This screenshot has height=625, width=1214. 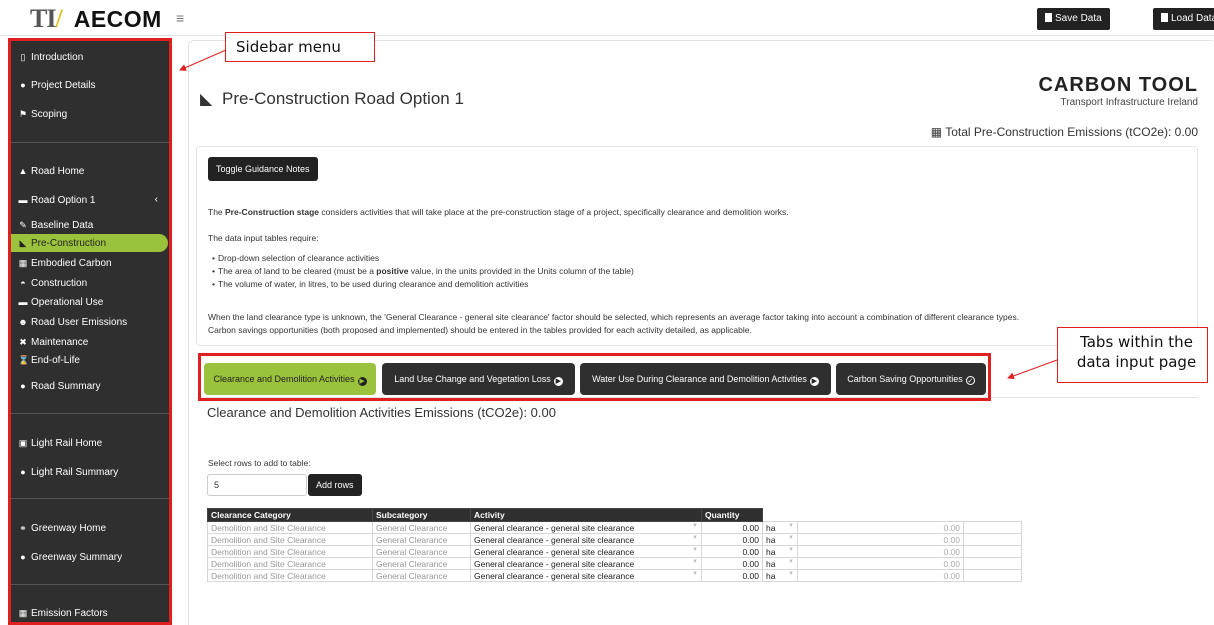 What do you see at coordinates (90, 342) in the screenshot?
I see `sidebar-item-maintenance: ✖ Maintenance` at bounding box center [90, 342].